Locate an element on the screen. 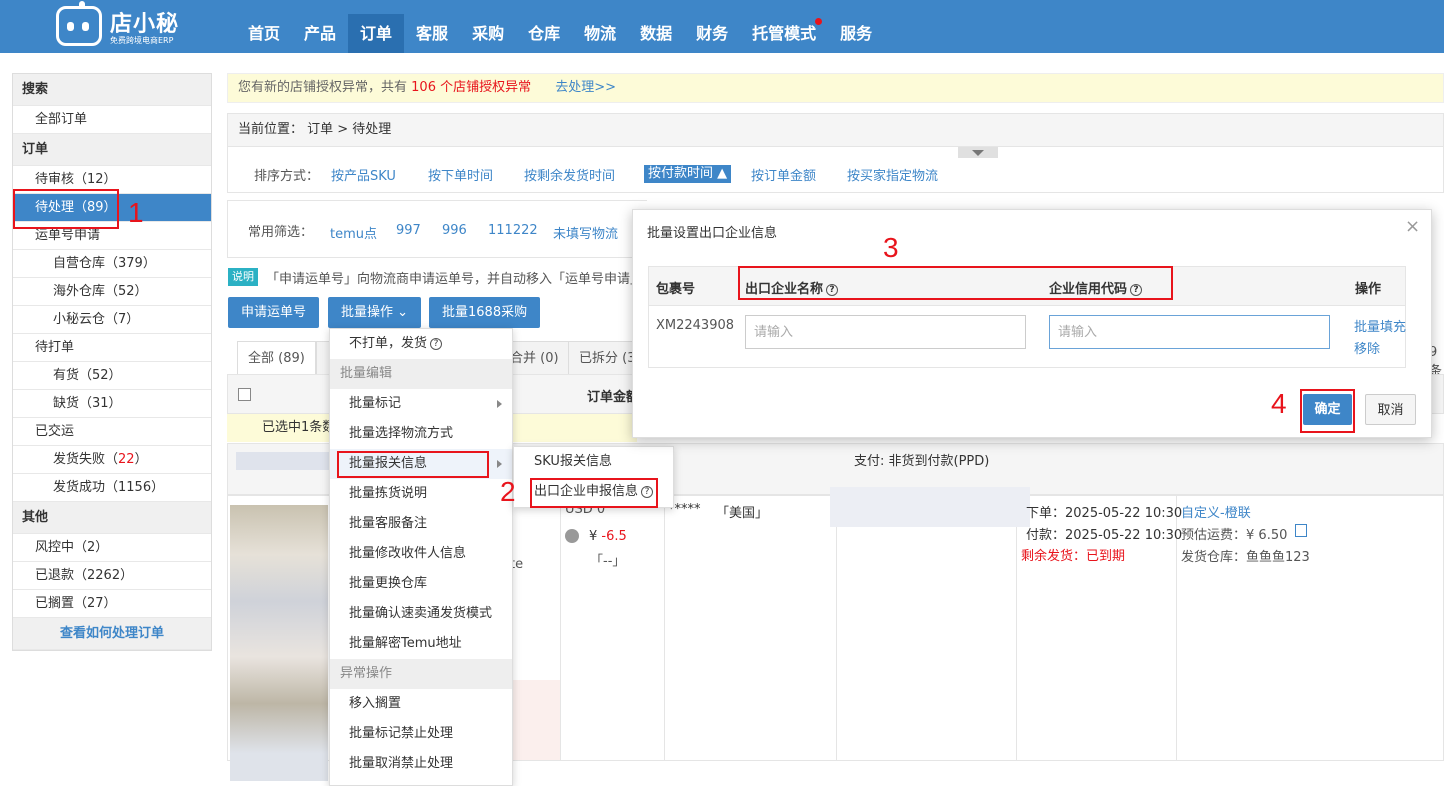  sort-by-pay-time: 按付款时间 ▲ is located at coordinates (688, 174).